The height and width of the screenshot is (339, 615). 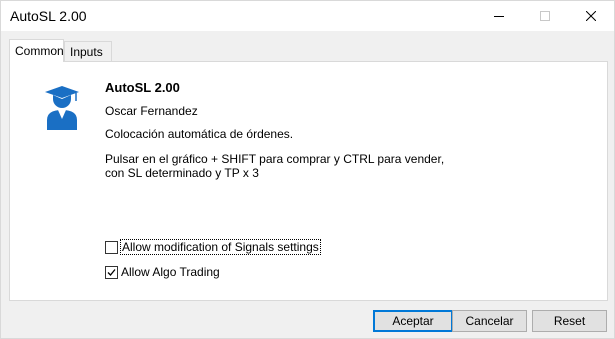 What do you see at coordinates (199, 134) in the screenshot?
I see `program-description: Colocación automática de órdenes.` at bounding box center [199, 134].